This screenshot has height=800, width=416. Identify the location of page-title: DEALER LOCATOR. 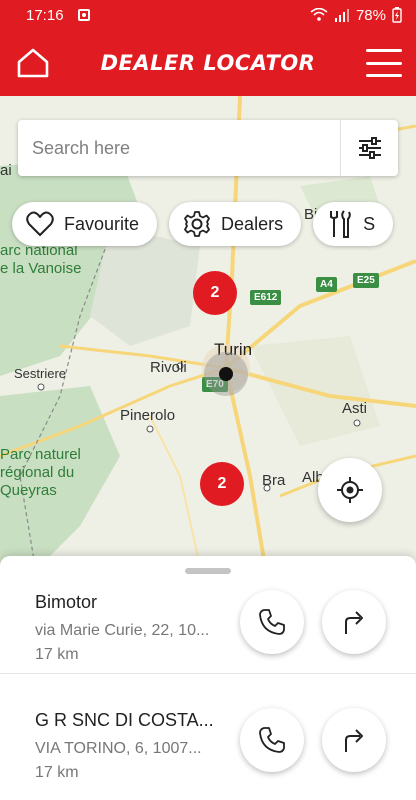
(208, 63).